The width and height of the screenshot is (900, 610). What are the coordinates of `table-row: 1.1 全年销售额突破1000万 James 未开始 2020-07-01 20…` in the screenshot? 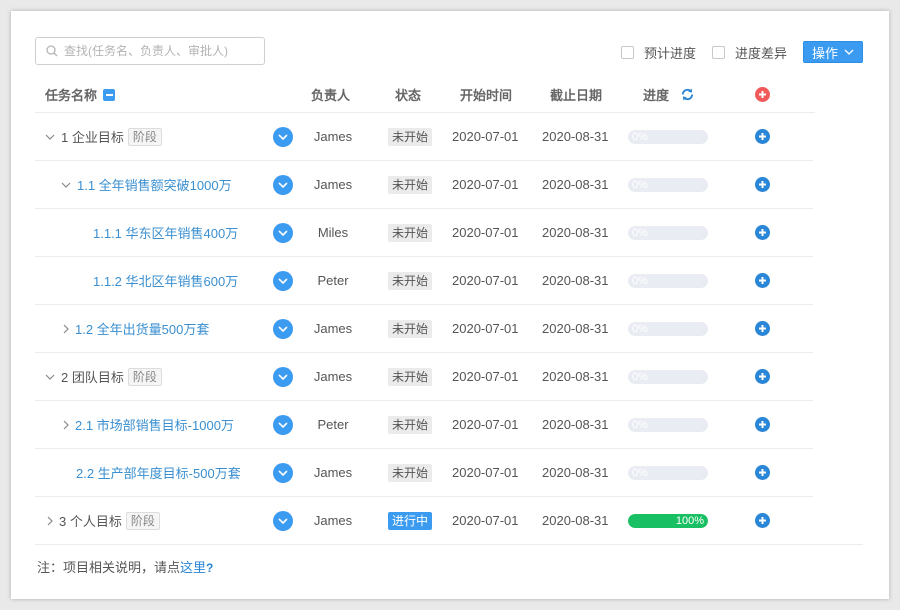 It's located at (424, 185).